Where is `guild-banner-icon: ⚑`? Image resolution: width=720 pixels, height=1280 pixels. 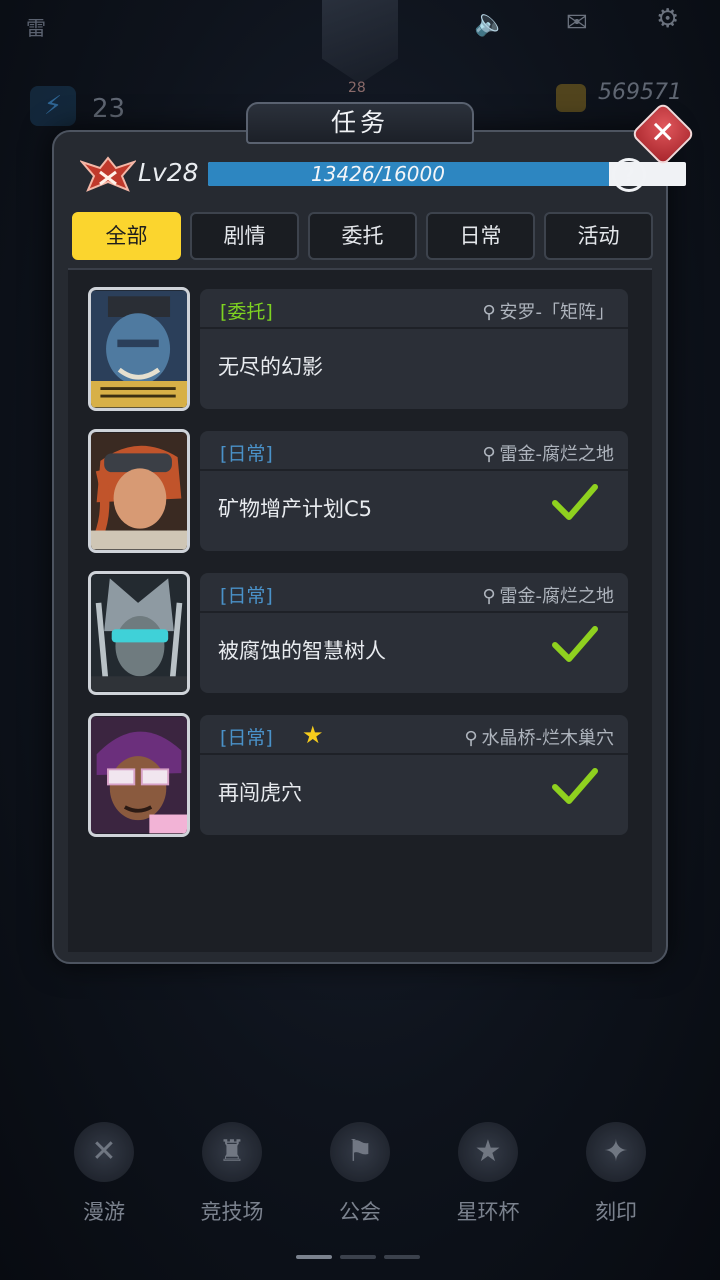
guild-banner-icon: ⚑ is located at coordinates (360, 1152).